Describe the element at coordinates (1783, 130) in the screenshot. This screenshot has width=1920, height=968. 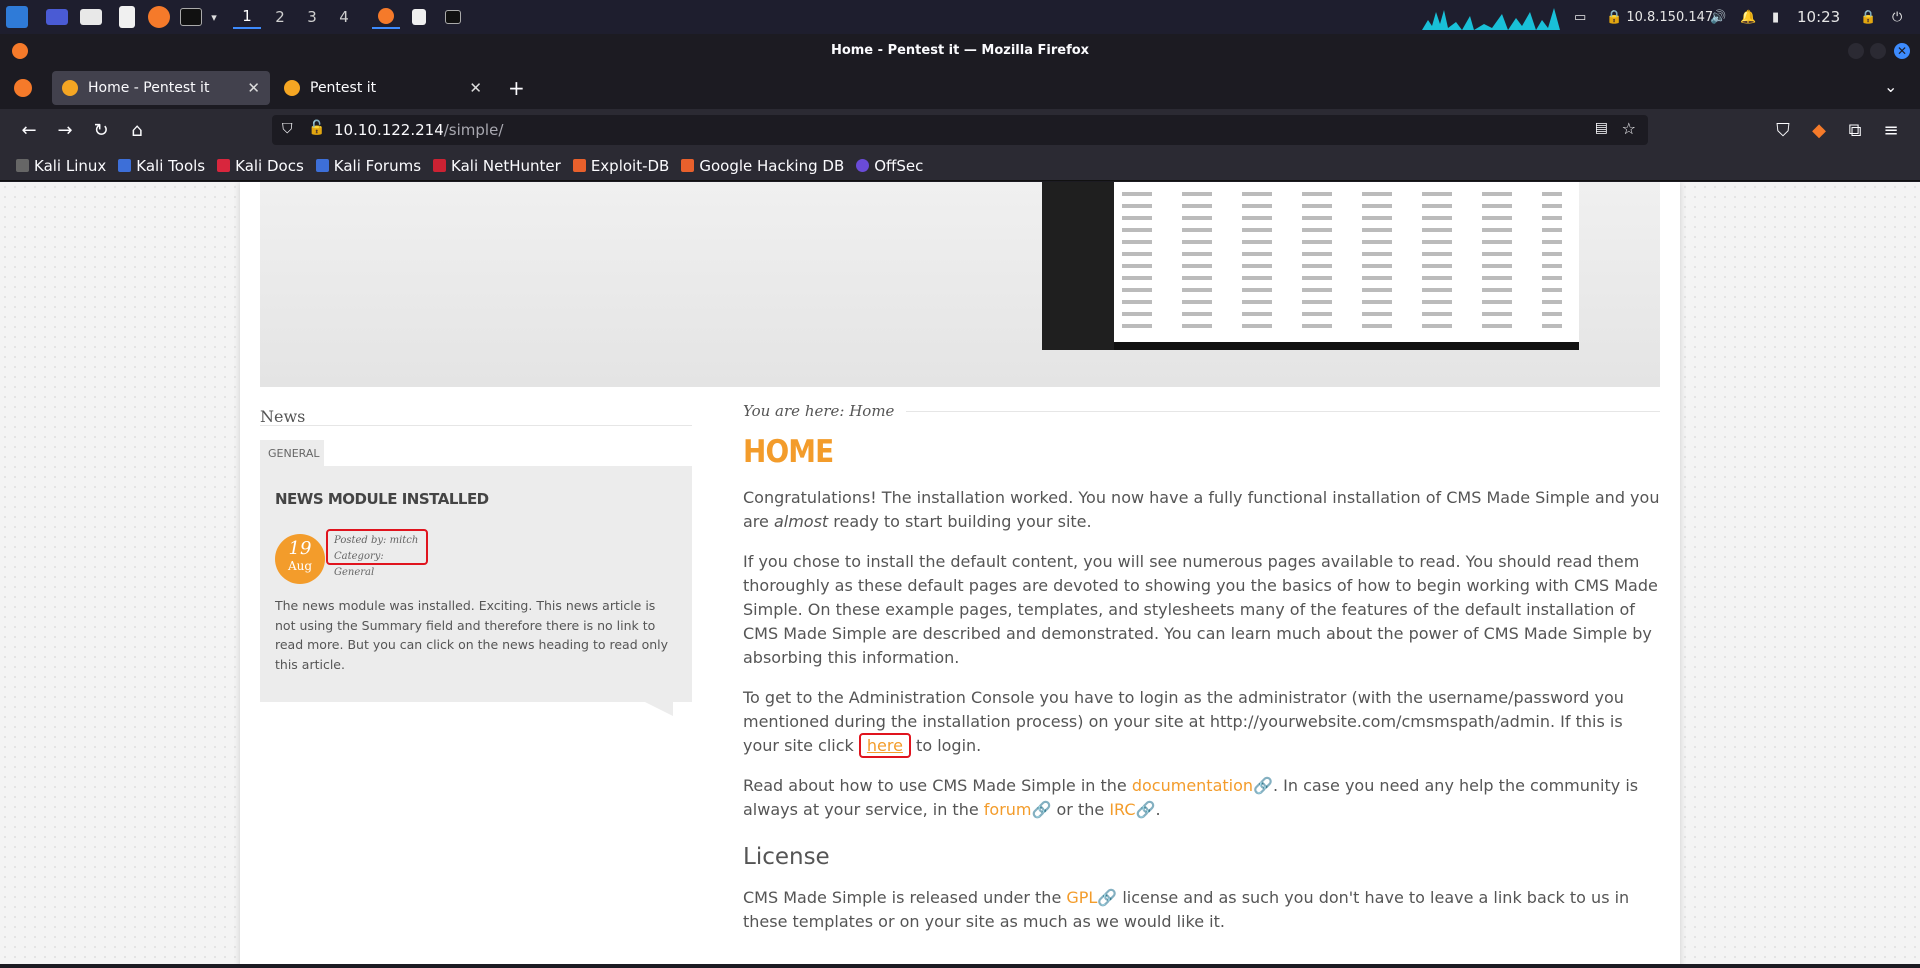
I see `pocket-icon: ⛉` at that location.